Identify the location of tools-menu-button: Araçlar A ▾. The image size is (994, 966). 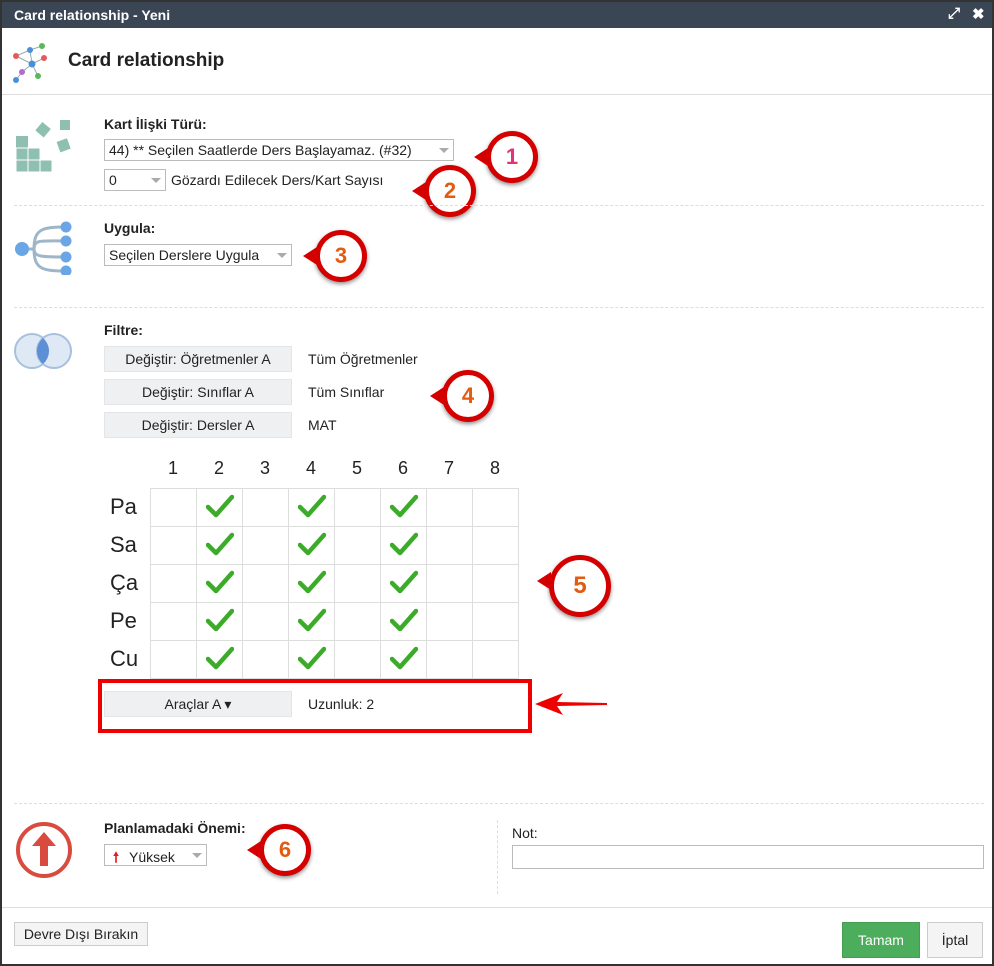
(198, 704).